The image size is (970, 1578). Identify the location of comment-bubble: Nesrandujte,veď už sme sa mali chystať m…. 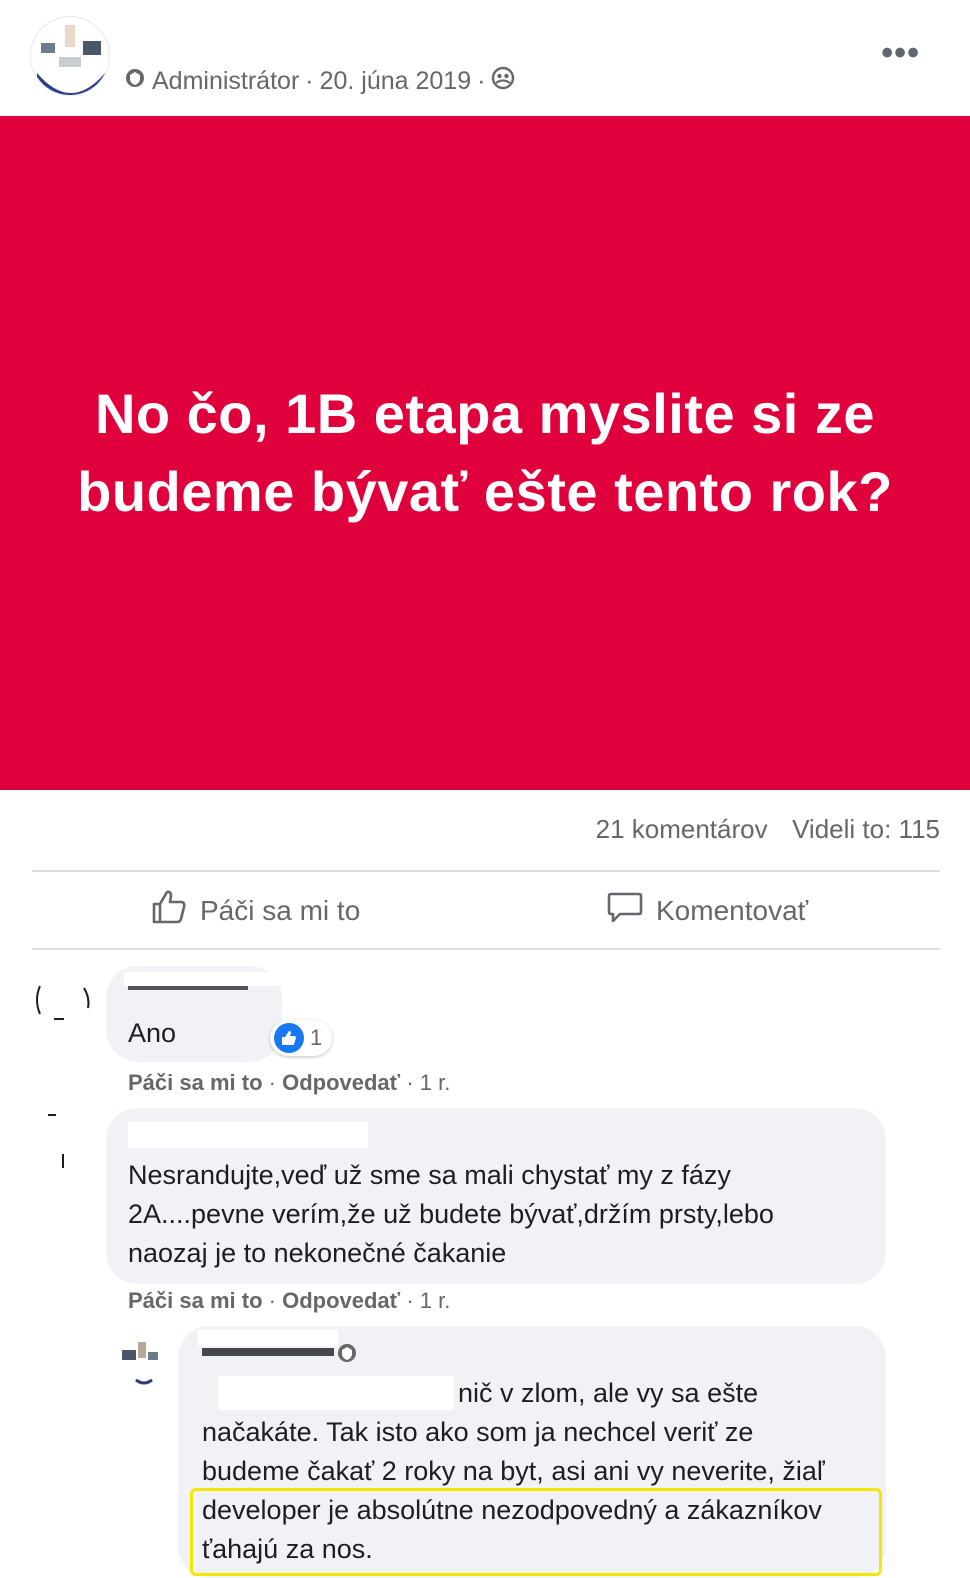
(496, 1196).